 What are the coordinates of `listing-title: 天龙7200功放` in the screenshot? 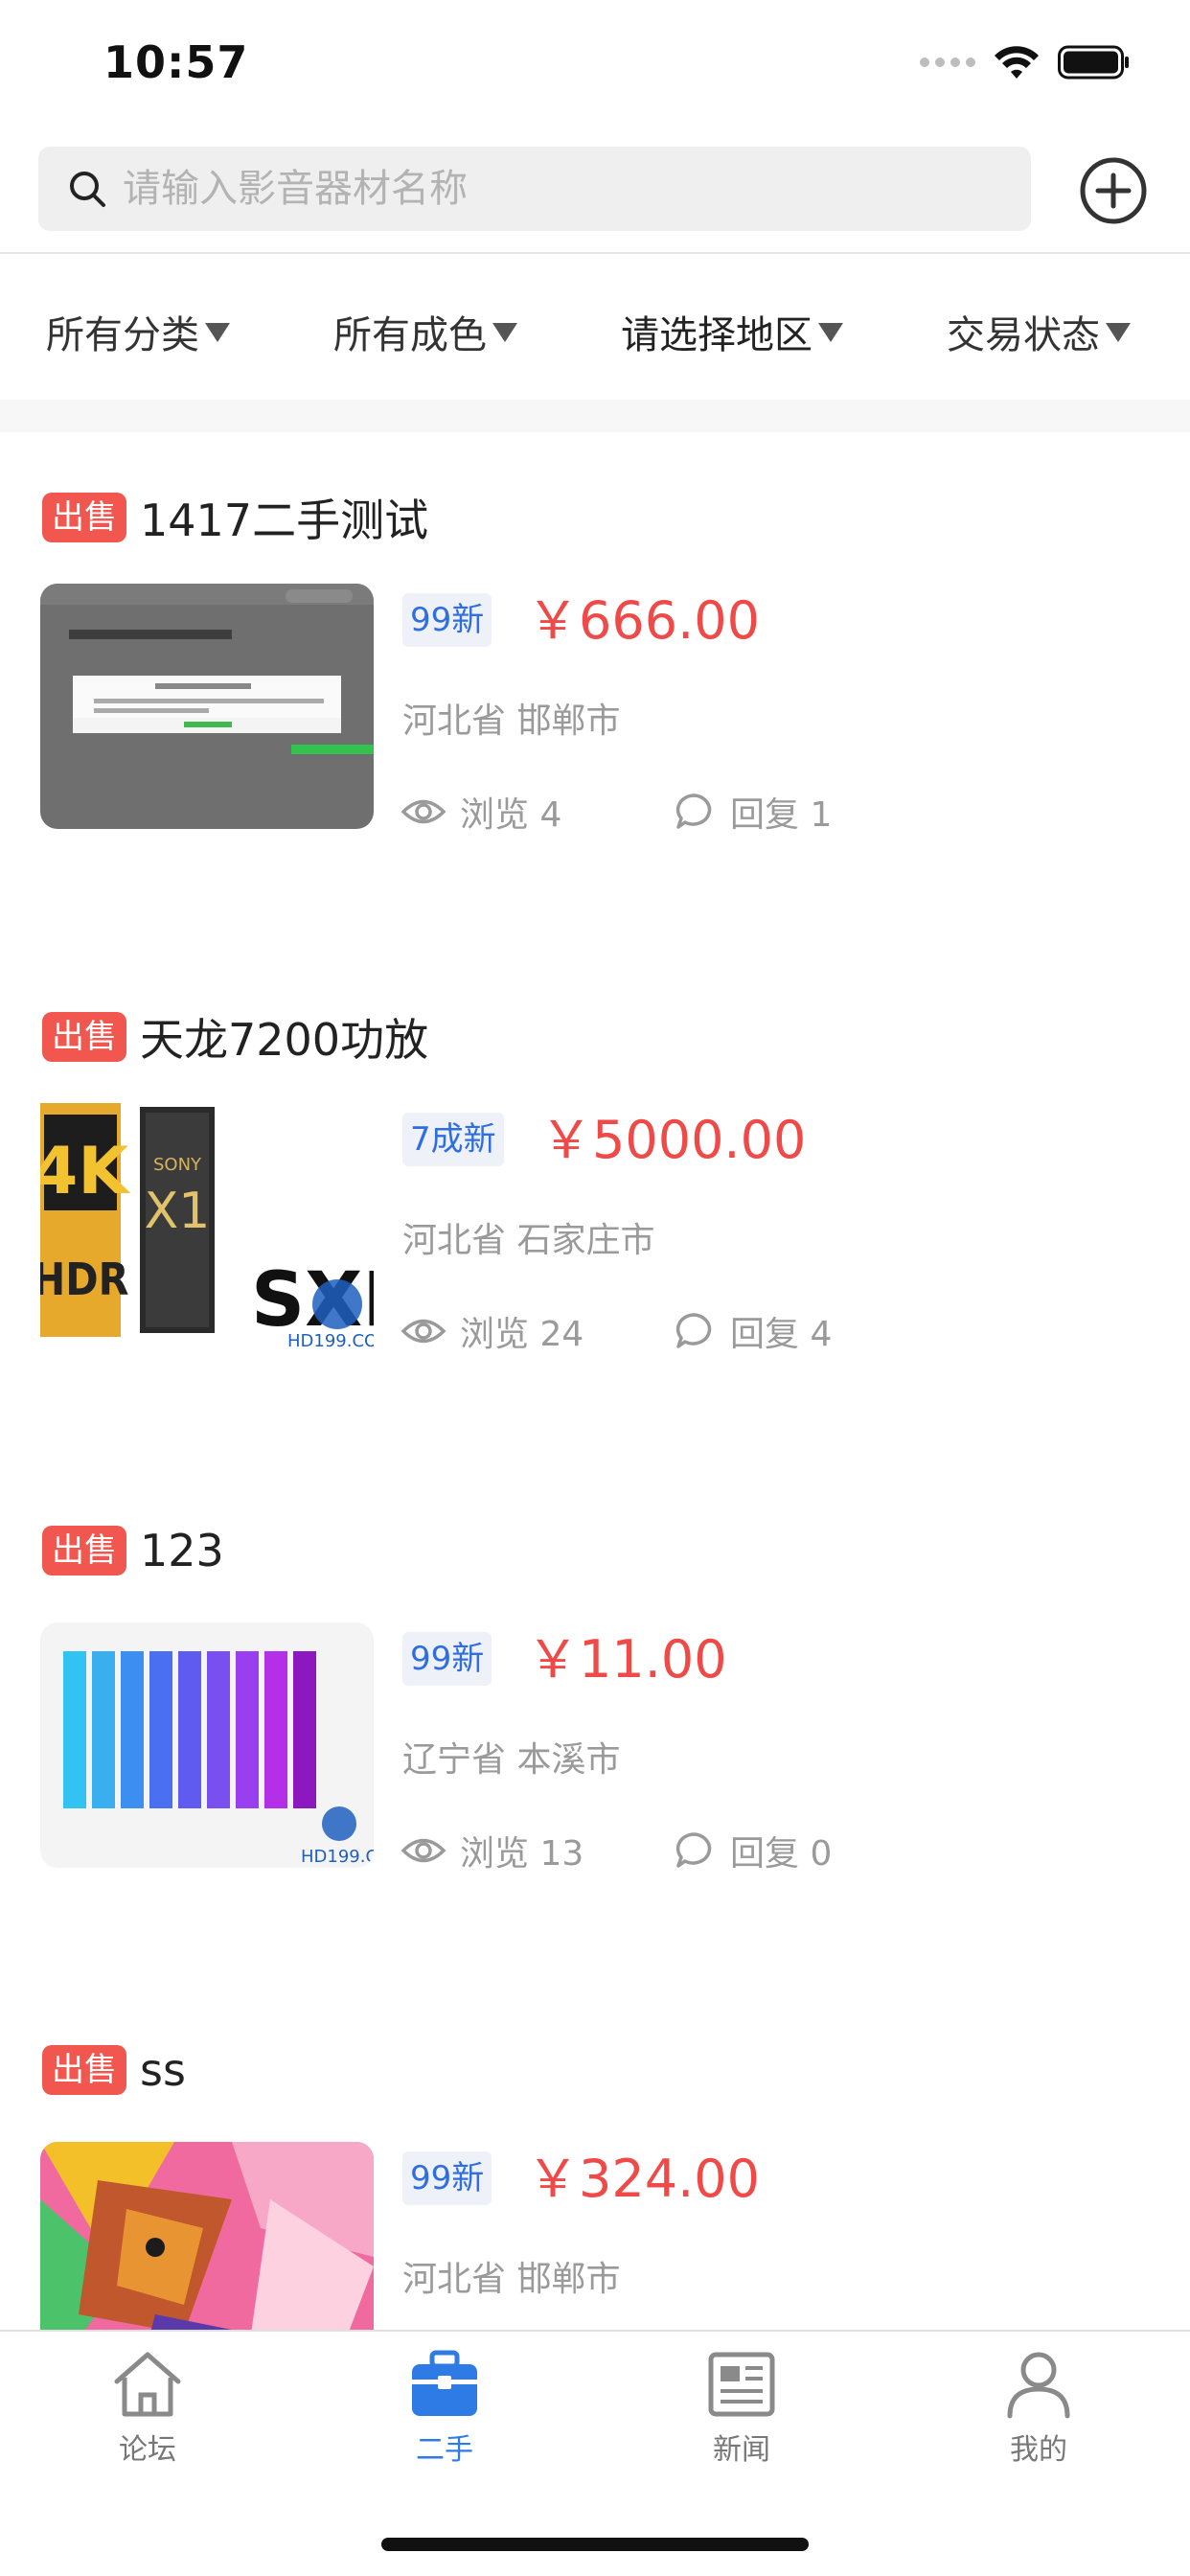 It's located at (285, 1040).